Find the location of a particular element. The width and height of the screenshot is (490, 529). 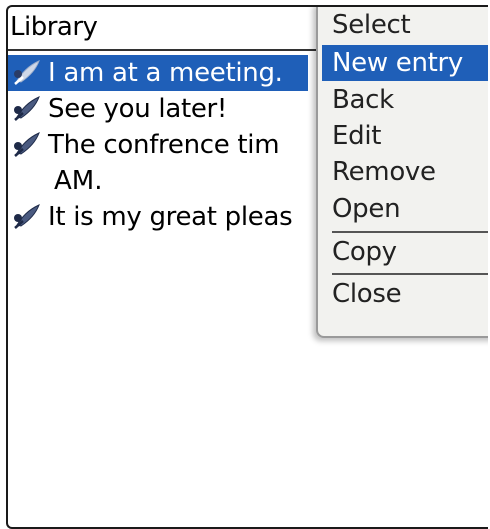

list-item-label: I am at a meeting. is located at coordinates (165, 73).